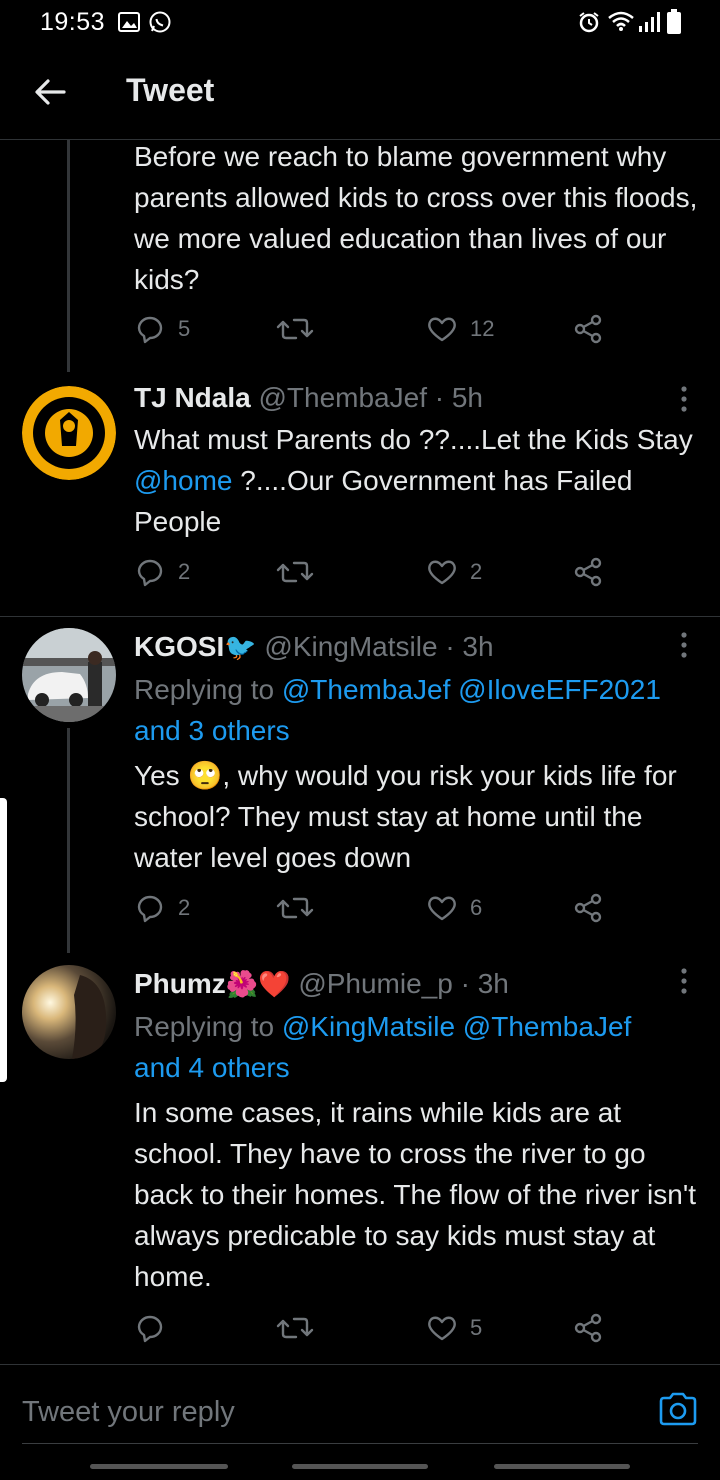  What do you see at coordinates (374, 572) in the screenshot?
I see `tweet-actions: 2 2` at bounding box center [374, 572].